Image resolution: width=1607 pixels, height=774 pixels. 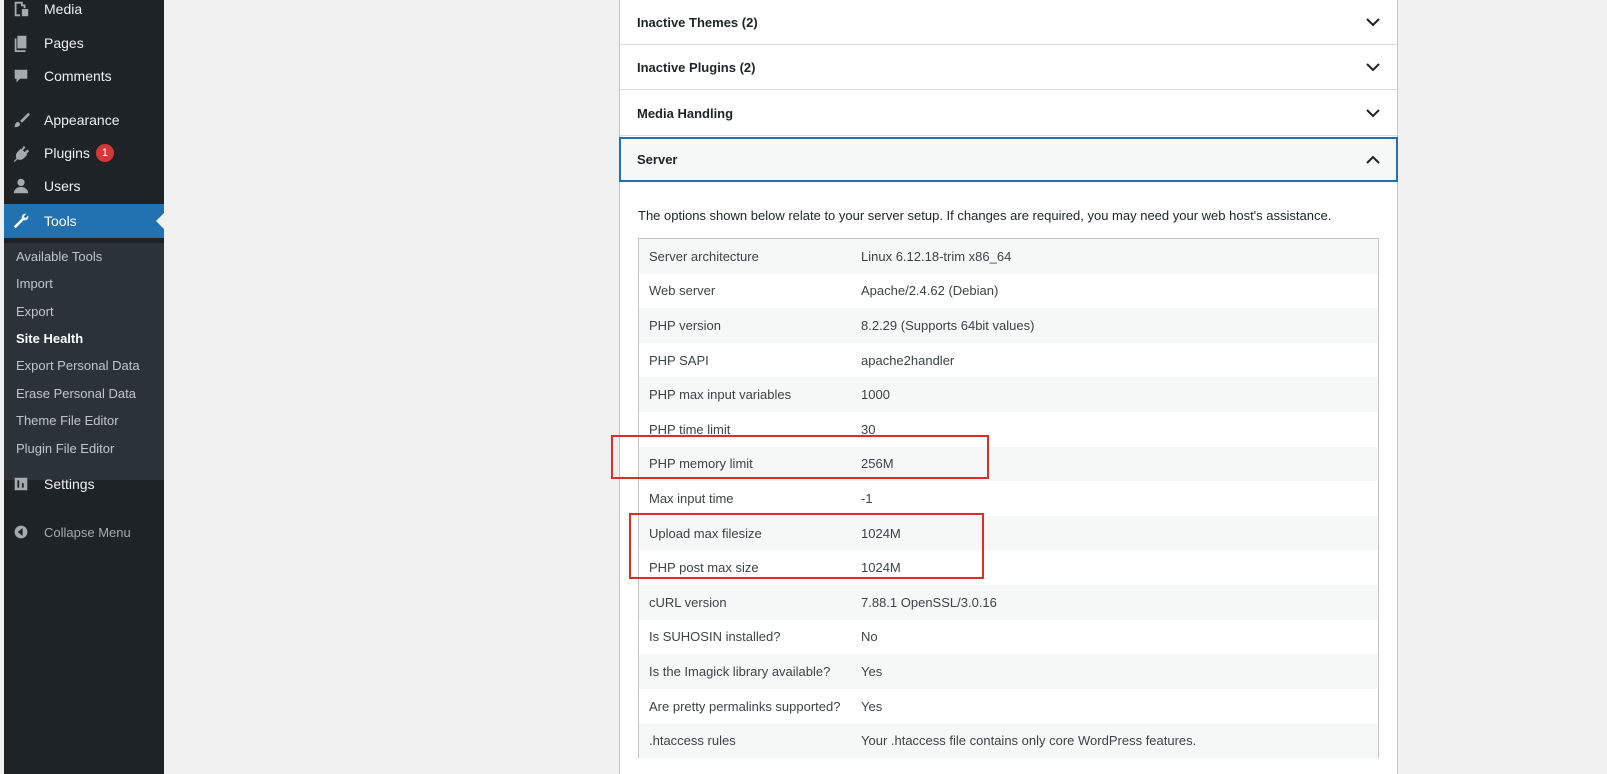 I want to click on row-value: -1, so click(x=867, y=498).